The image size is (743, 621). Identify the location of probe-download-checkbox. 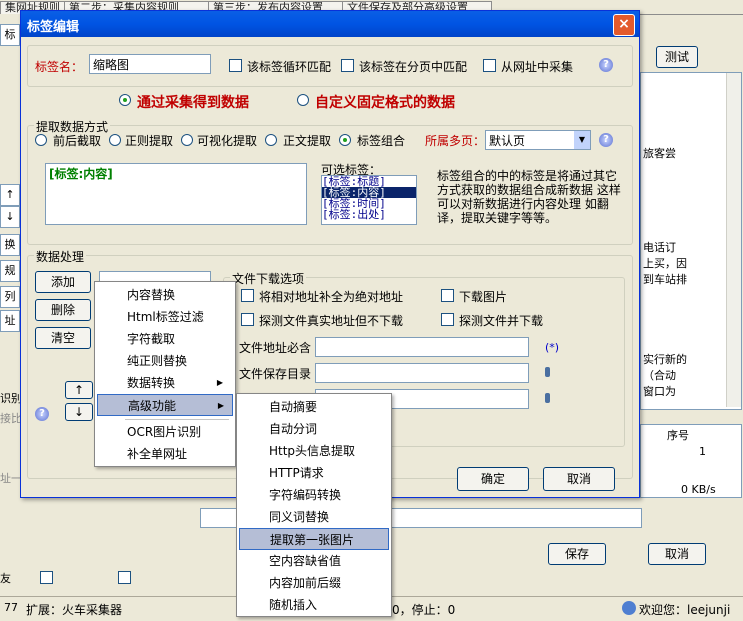
(447, 319).